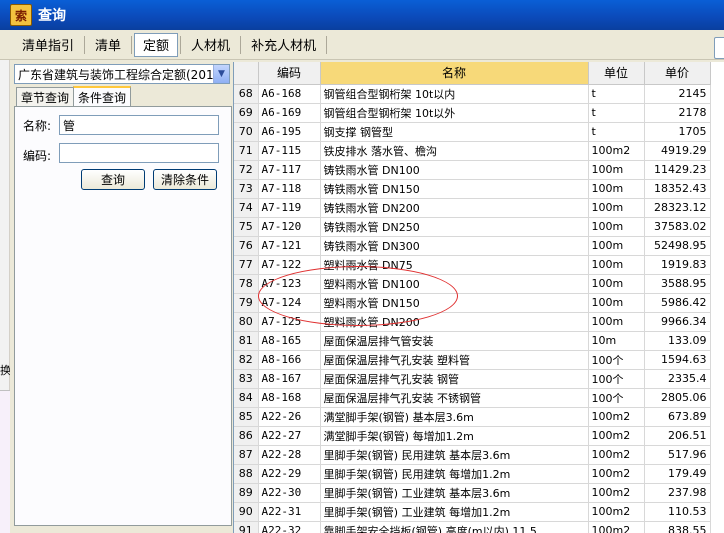 Image resolution: width=724 pixels, height=533 pixels. I want to click on row-number-cell: 90, so click(246, 512).